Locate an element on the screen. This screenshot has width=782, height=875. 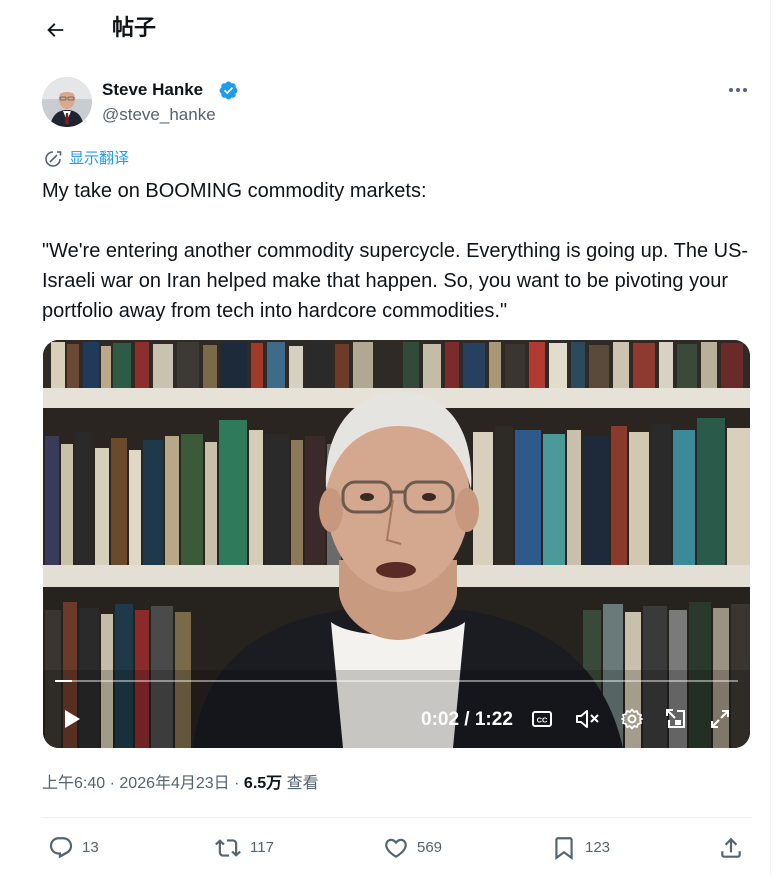
back-button is located at coordinates (55, 30).